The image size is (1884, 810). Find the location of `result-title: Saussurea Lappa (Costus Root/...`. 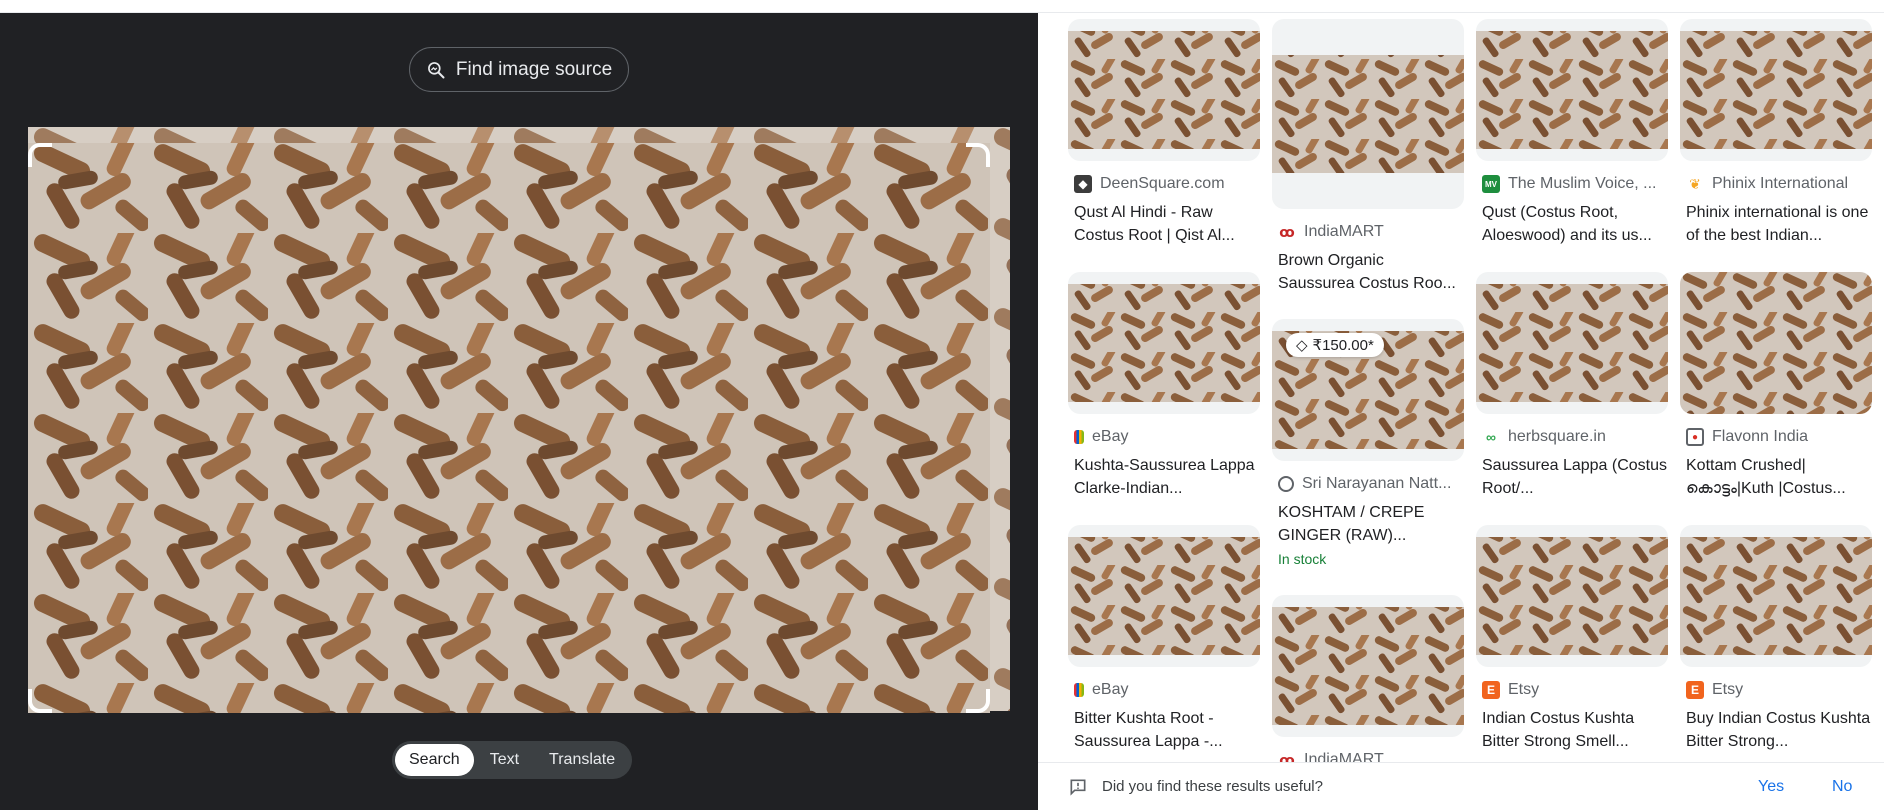

result-title: Saussurea Lappa (Costus Root/... is located at coordinates (1572, 477).